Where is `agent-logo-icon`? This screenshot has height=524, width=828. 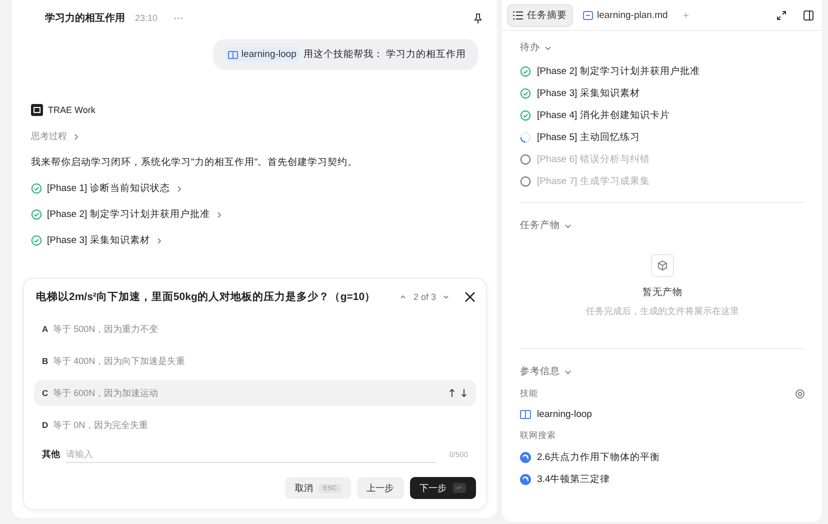 agent-logo-icon is located at coordinates (37, 110).